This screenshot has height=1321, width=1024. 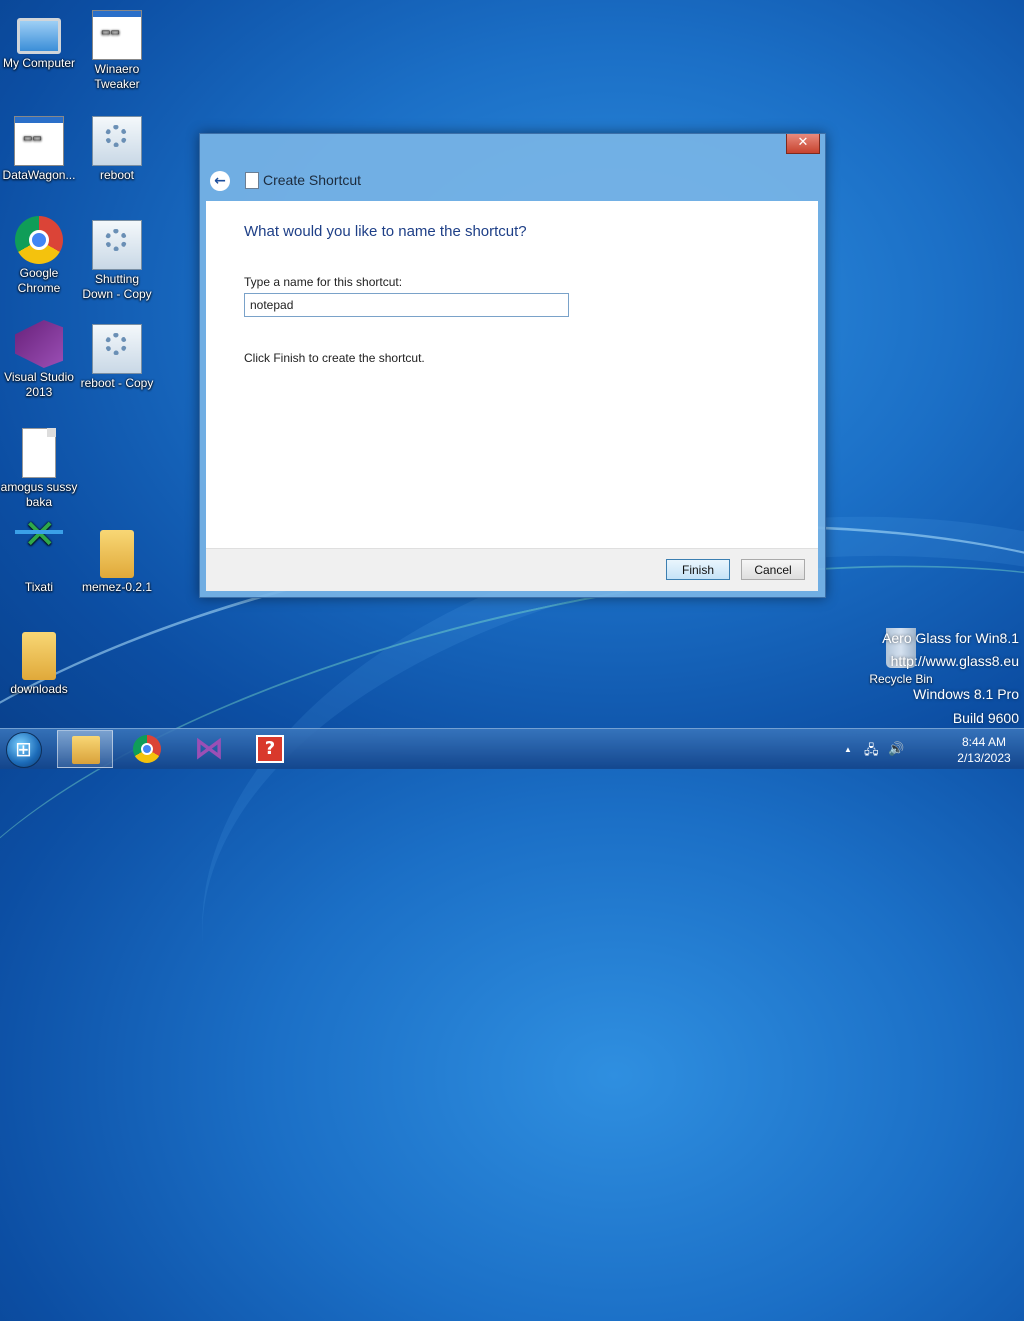 I want to click on desktop-icon-visual-studio: Visual Studio 2013, so click(x=39, y=360).